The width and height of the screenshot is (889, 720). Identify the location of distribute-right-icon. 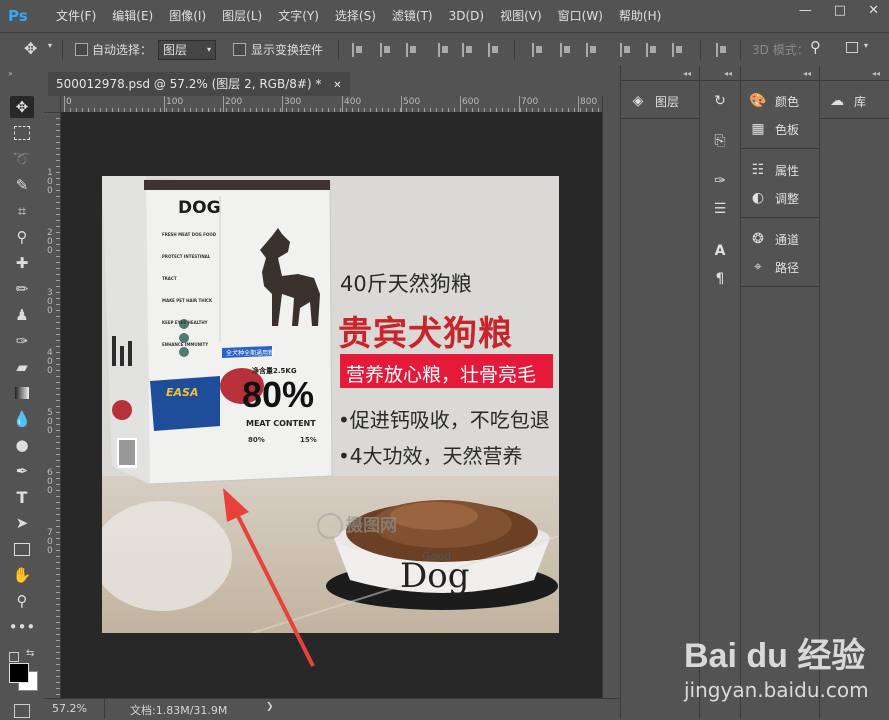
(678, 50).